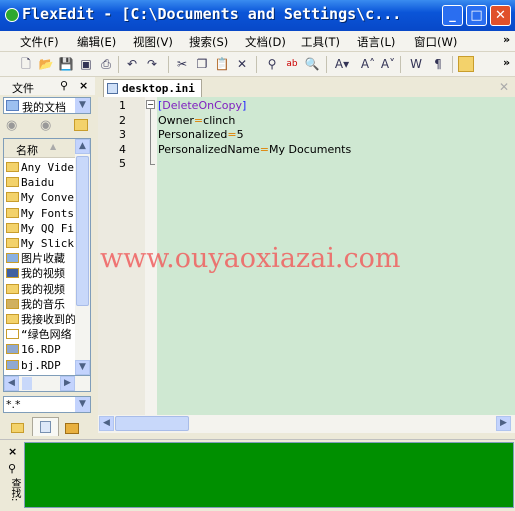  What do you see at coordinates (193, 134) in the screenshot?
I see `code-token: Personalized` at bounding box center [193, 134].